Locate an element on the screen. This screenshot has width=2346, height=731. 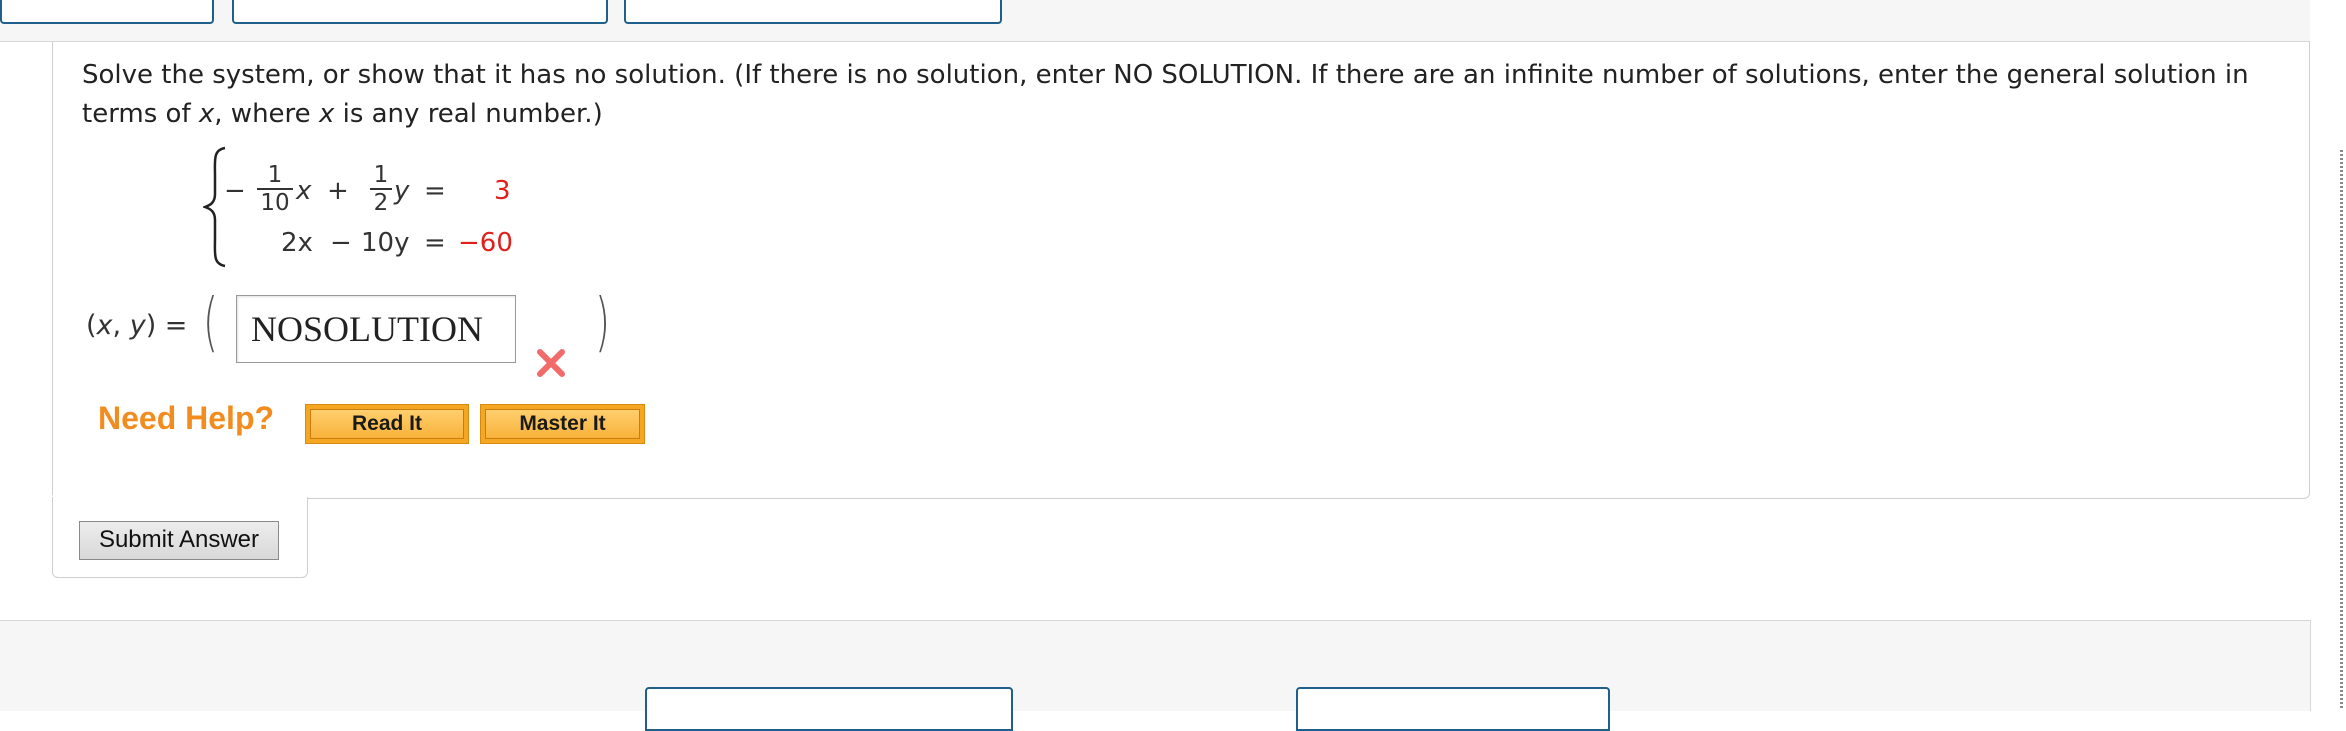
eq1-plus-sign: + is located at coordinates (338, 191).